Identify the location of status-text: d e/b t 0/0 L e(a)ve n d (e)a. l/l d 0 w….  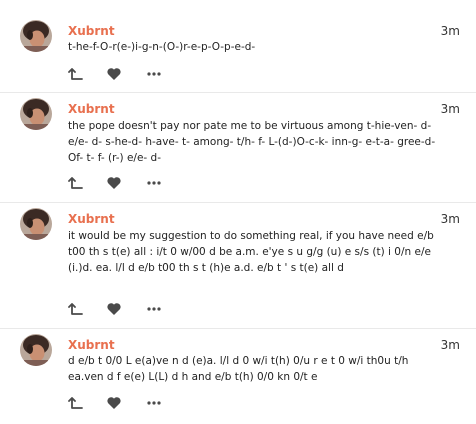
(238, 369).